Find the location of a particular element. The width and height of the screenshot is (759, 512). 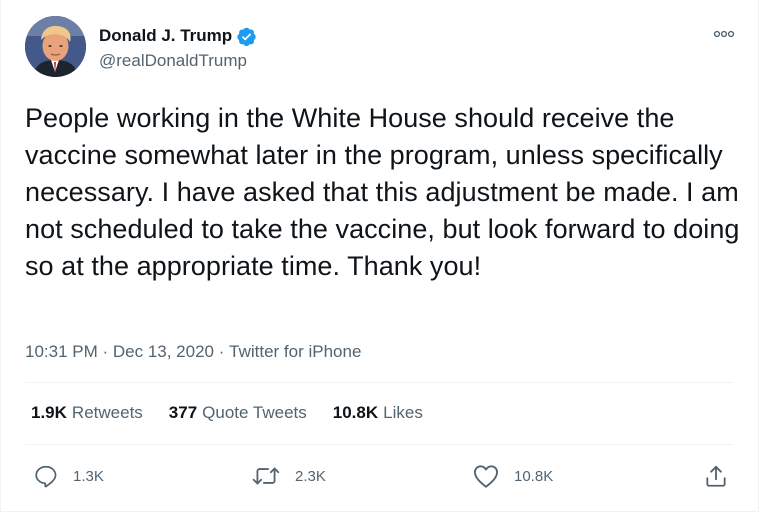

share-icon is located at coordinates (716, 476).